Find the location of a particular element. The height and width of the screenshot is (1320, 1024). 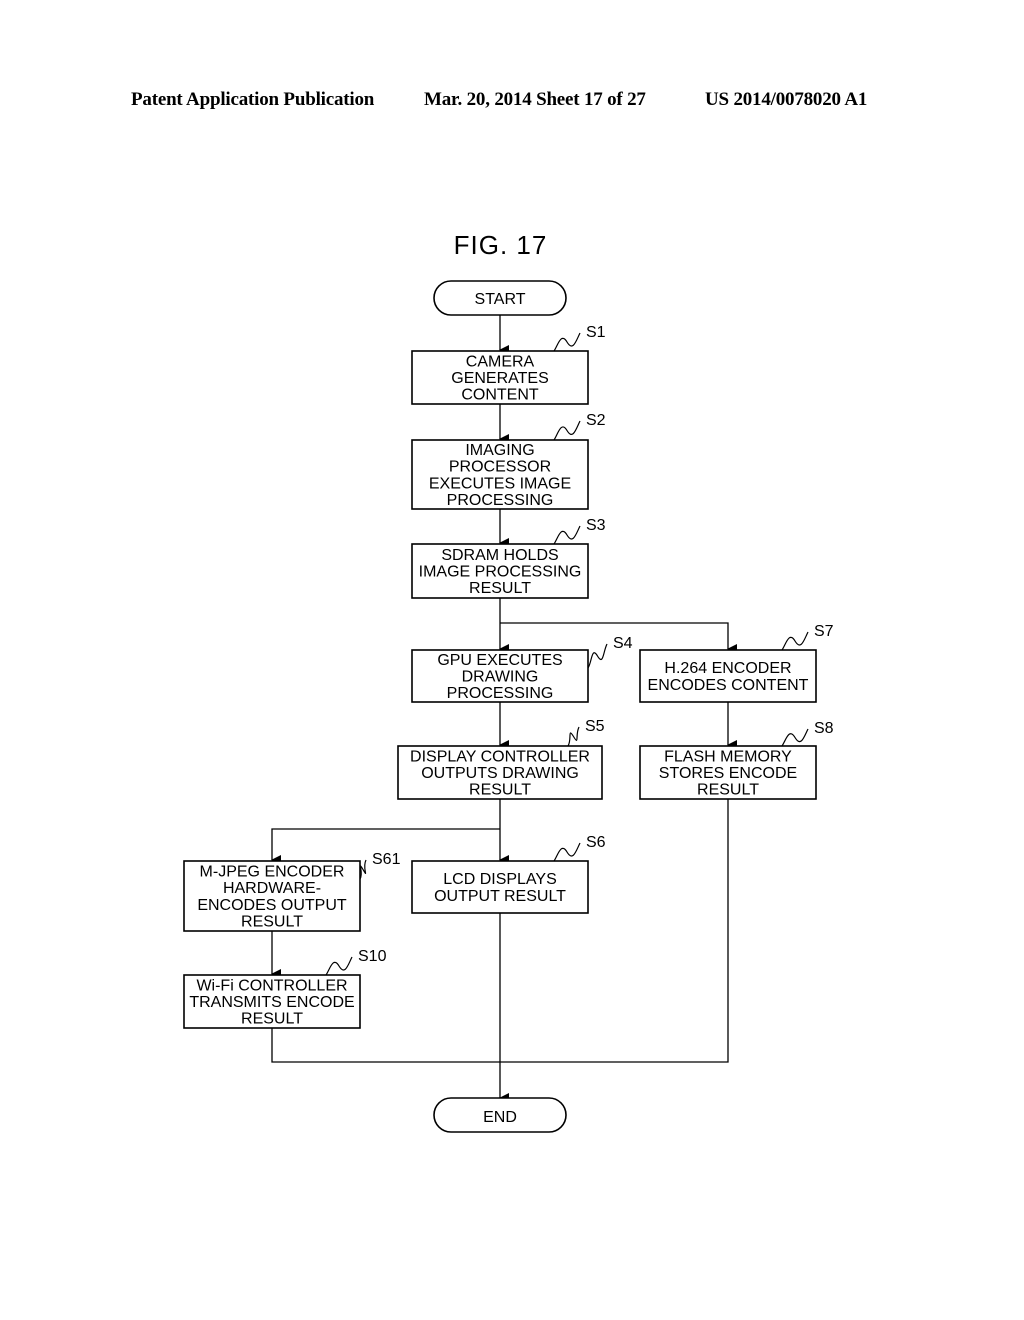

step-text-line: CONTENT is located at coordinates (500, 395).